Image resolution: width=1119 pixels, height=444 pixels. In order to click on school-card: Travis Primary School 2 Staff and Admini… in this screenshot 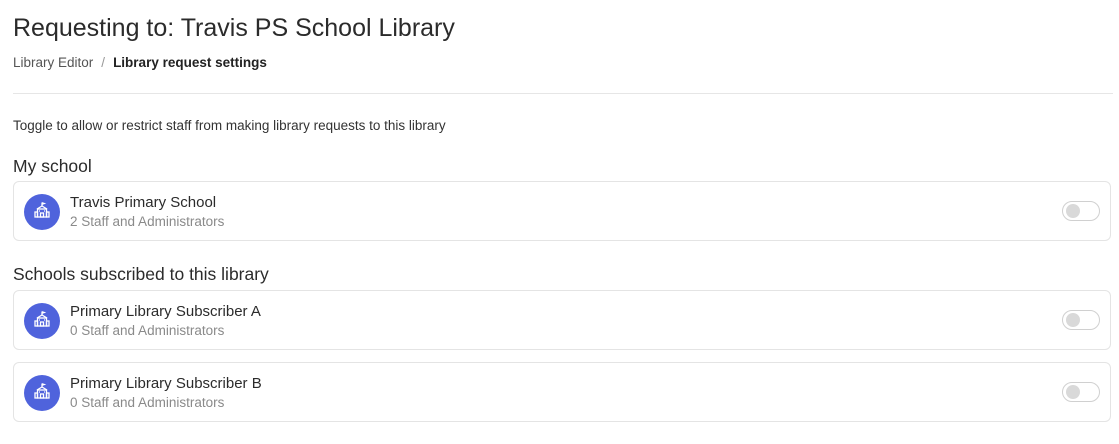, I will do `click(562, 211)`.